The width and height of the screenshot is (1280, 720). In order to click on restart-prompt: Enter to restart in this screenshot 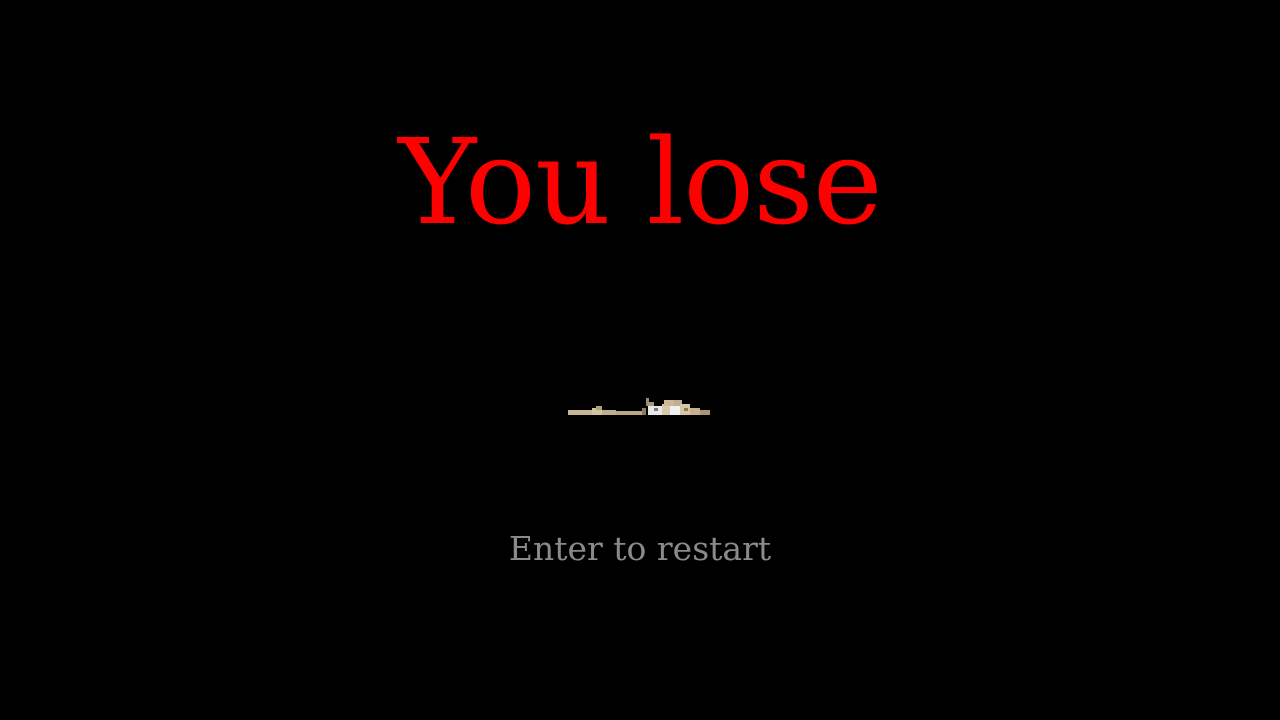, I will do `click(640, 548)`.